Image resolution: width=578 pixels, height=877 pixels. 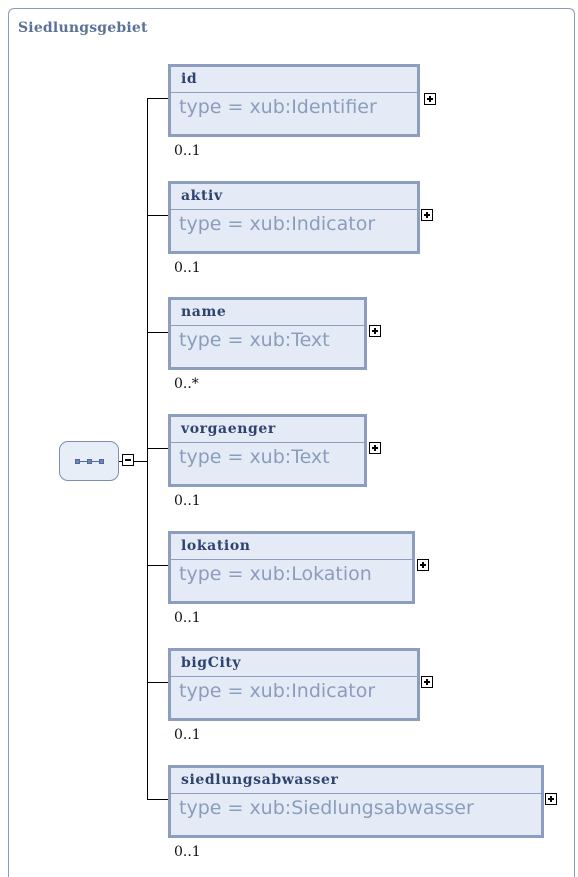 I want to click on element-vorgaenger: vorgaenger type = xub:Text, so click(x=267, y=450).